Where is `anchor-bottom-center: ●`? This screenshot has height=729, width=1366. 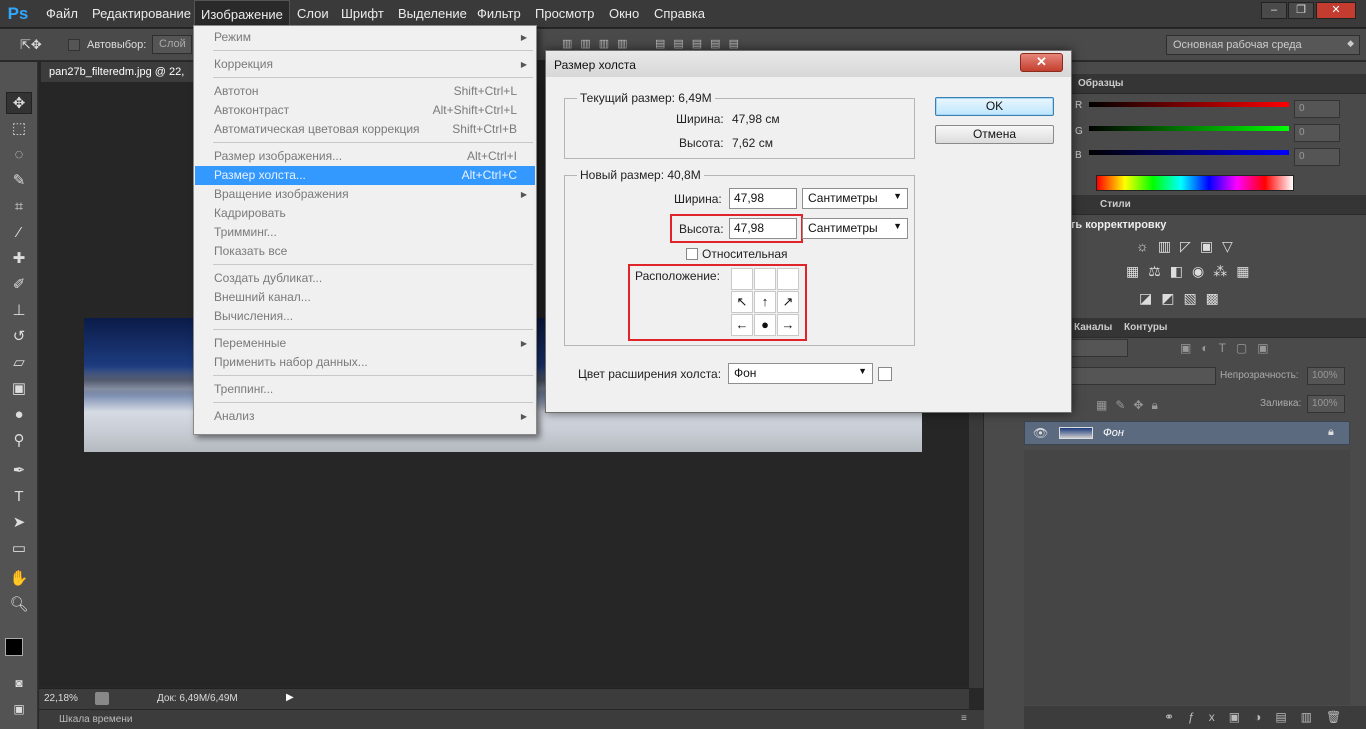 anchor-bottom-center: ● is located at coordinates (765, 325).